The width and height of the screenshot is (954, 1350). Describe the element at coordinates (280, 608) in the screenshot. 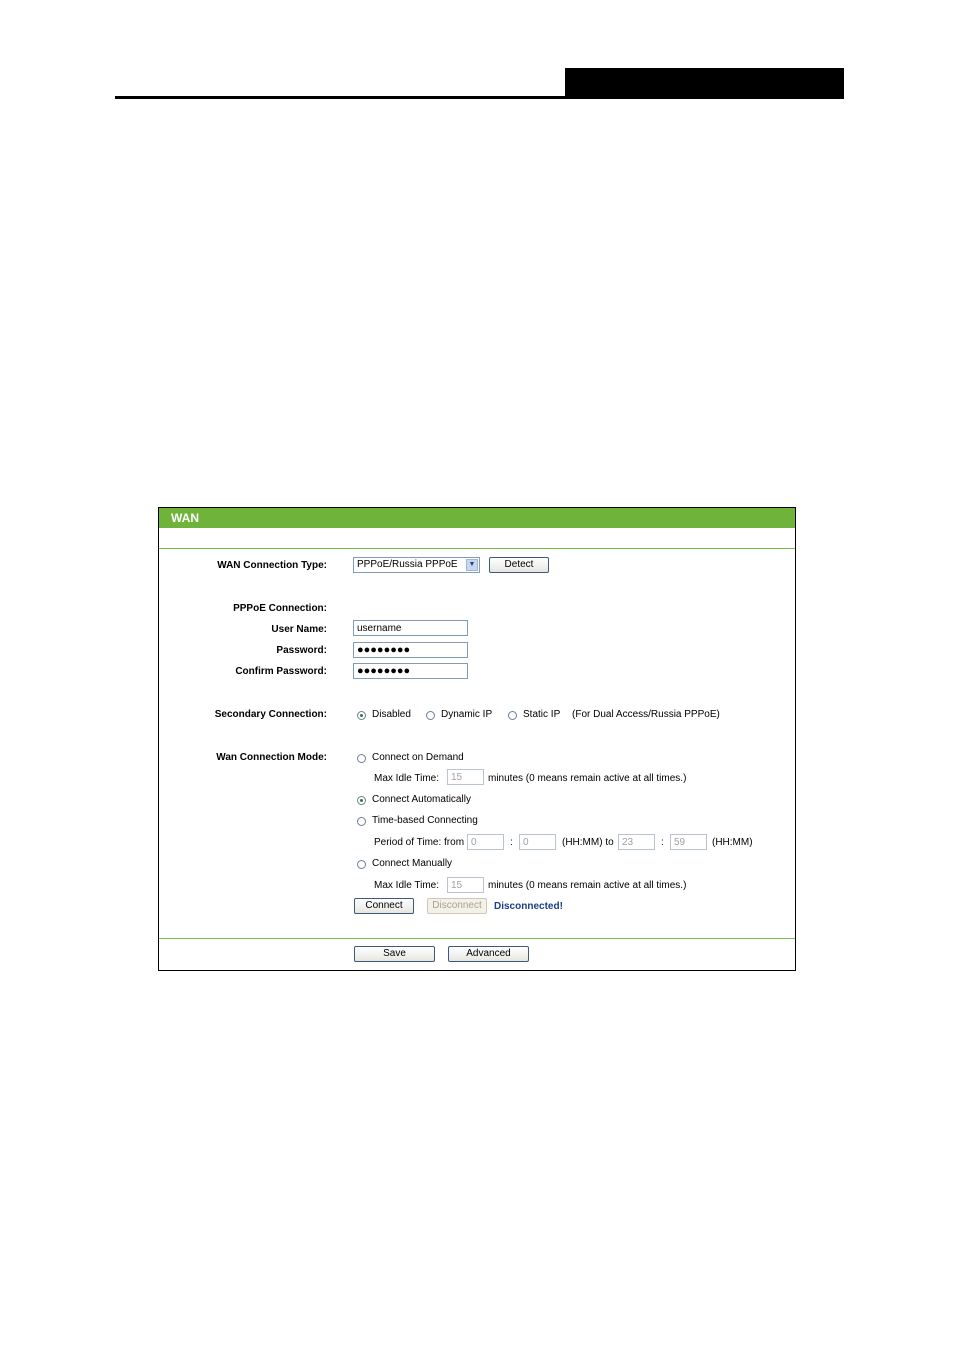

I see `pppoe-heading: PPPoE Connection:` at that location.